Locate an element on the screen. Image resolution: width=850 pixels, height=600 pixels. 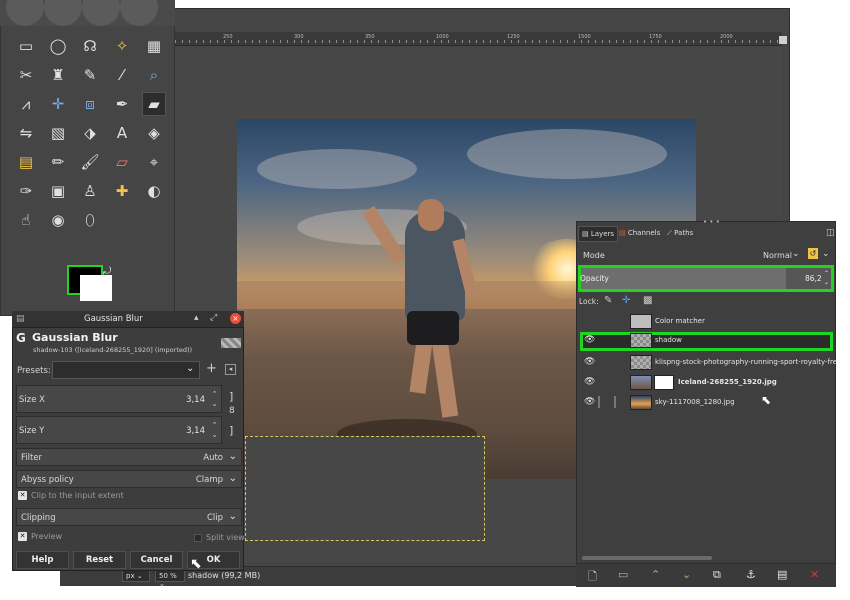
layer-row: 👁 sky-1117008_1280.jpg is located at coordinates (706, 403).